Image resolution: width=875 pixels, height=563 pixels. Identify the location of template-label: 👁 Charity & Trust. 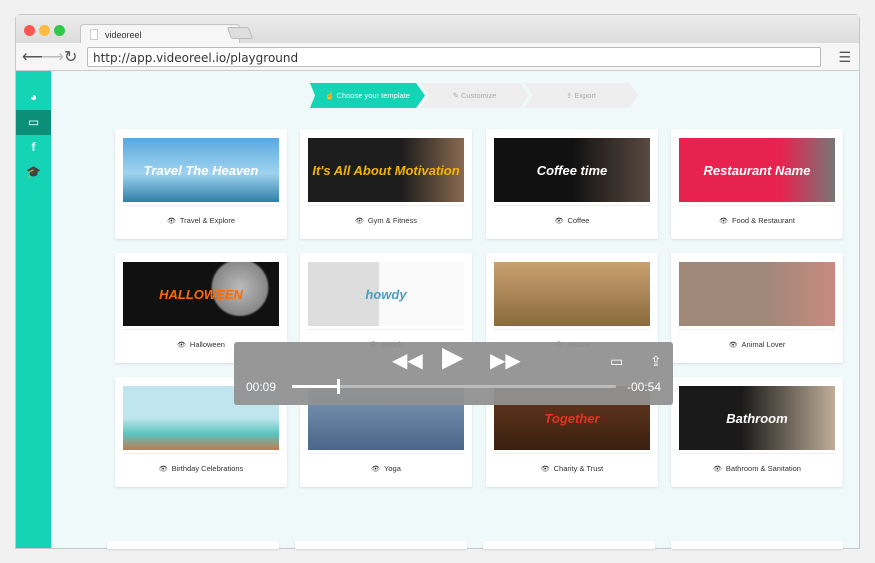
(572, 468).